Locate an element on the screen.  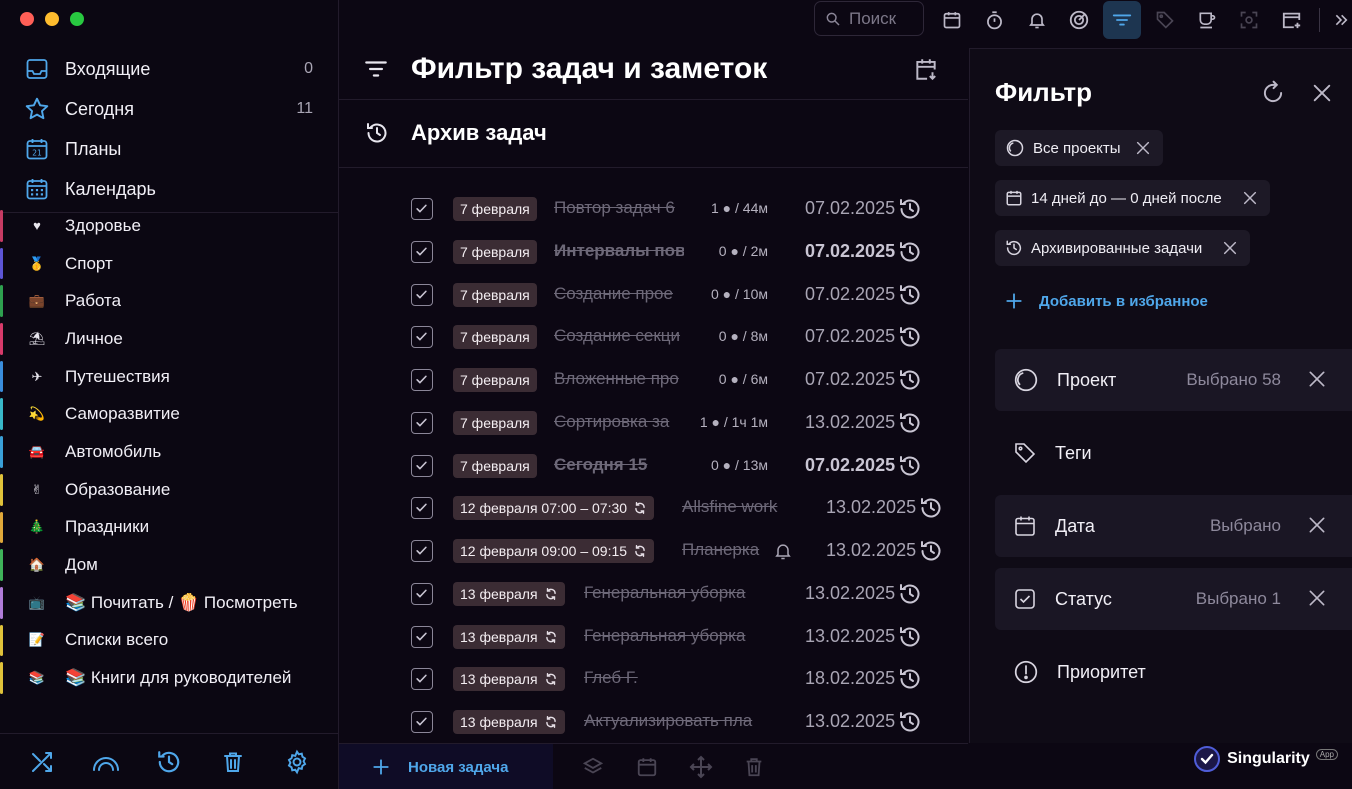
task-title: Создание прое is located at coordinates (619, 294).